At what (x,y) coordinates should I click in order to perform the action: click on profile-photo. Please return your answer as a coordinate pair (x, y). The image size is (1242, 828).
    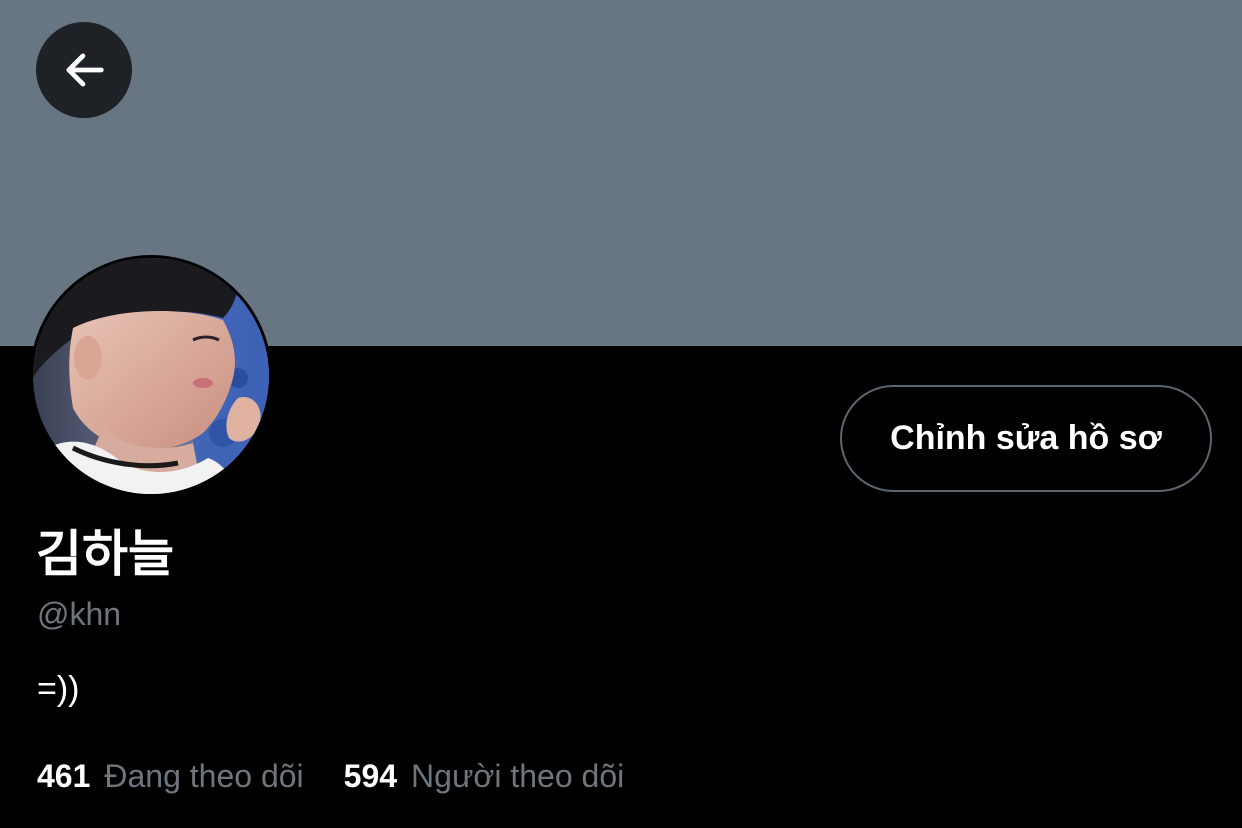
    Looking at the image, I should click on (151, 376).